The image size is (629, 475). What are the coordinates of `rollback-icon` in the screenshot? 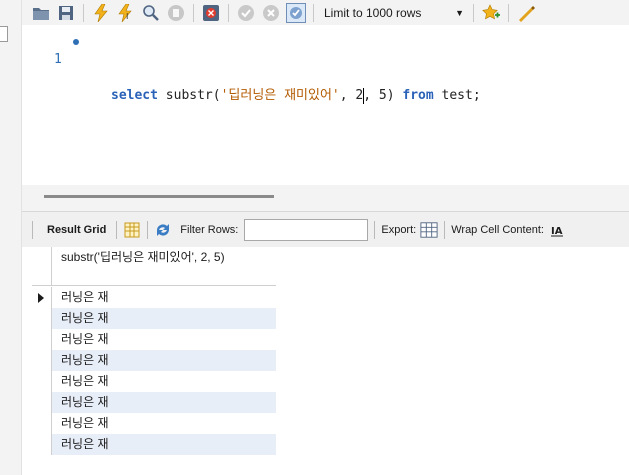 It's located at (271, 13).